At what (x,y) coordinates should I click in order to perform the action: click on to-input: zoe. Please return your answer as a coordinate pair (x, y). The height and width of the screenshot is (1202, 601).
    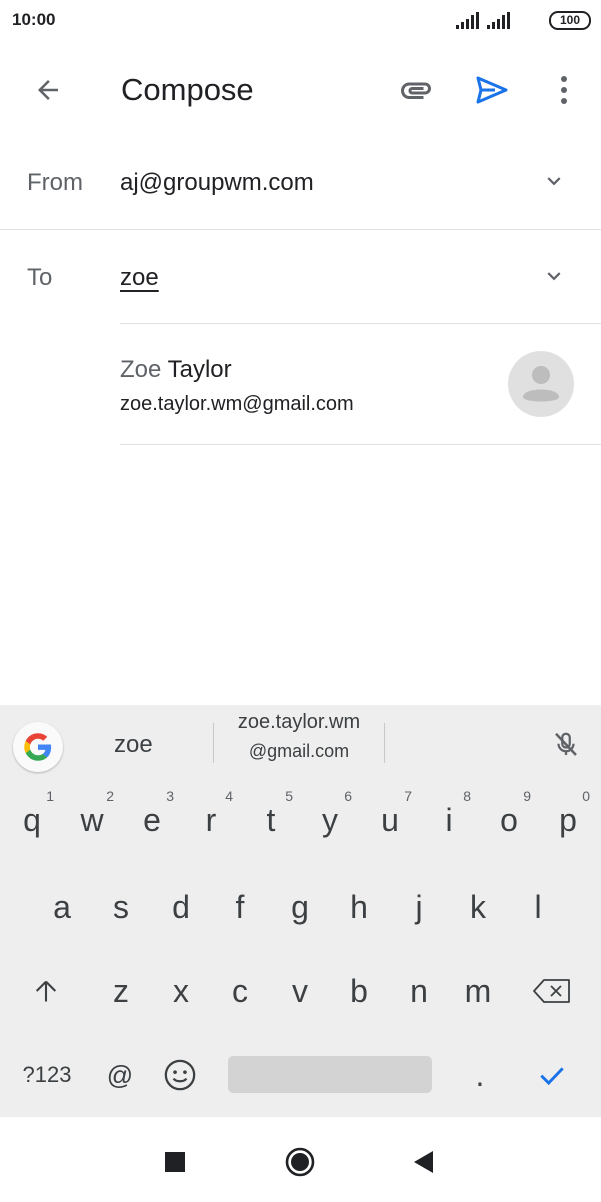
    Looking at the image, I should click on (139, 278).